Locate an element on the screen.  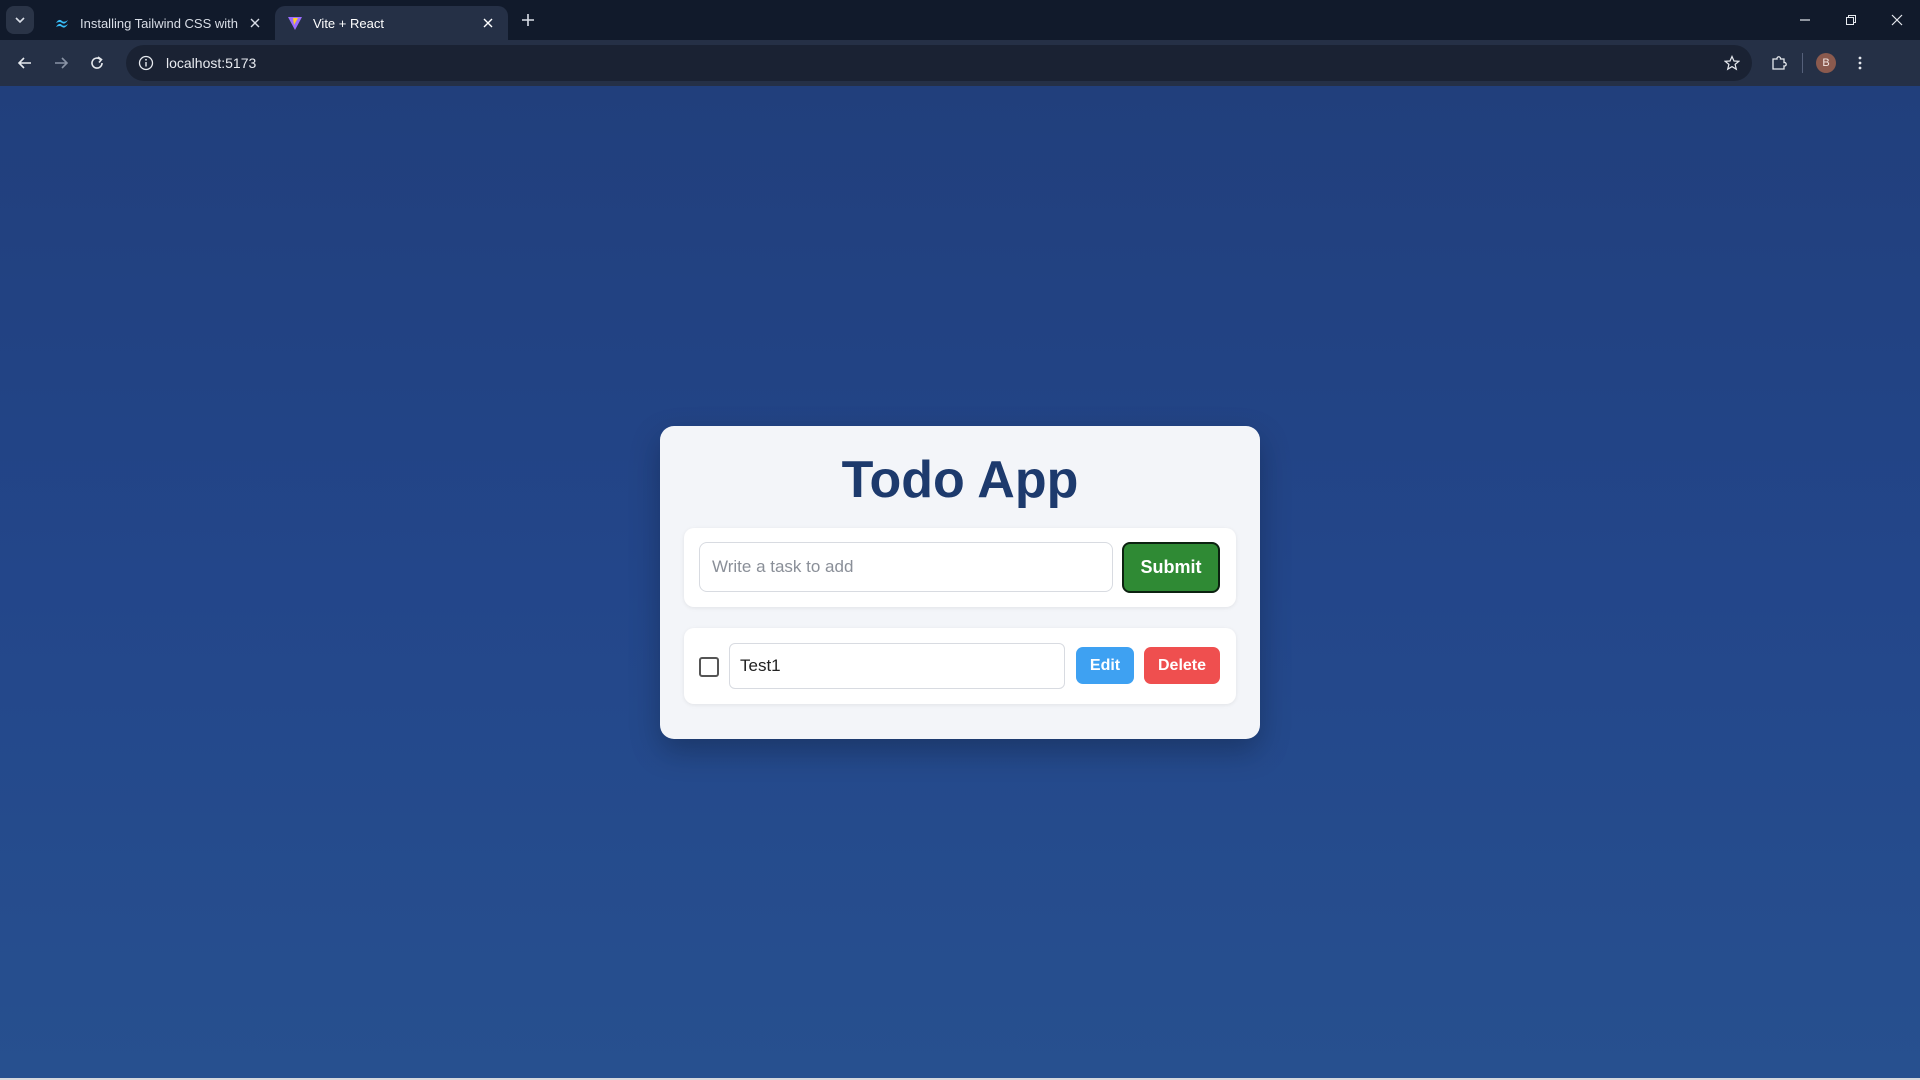
list-item: Edit Delete is located at coordinates (960, 666).